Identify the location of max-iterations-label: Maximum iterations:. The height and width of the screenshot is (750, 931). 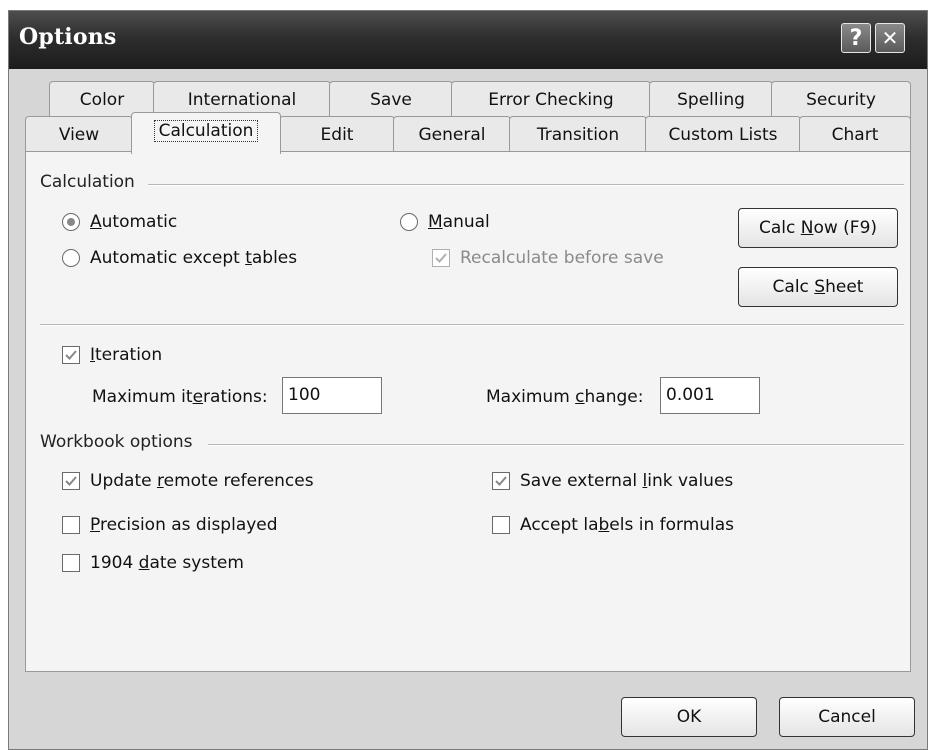
(180, 397).